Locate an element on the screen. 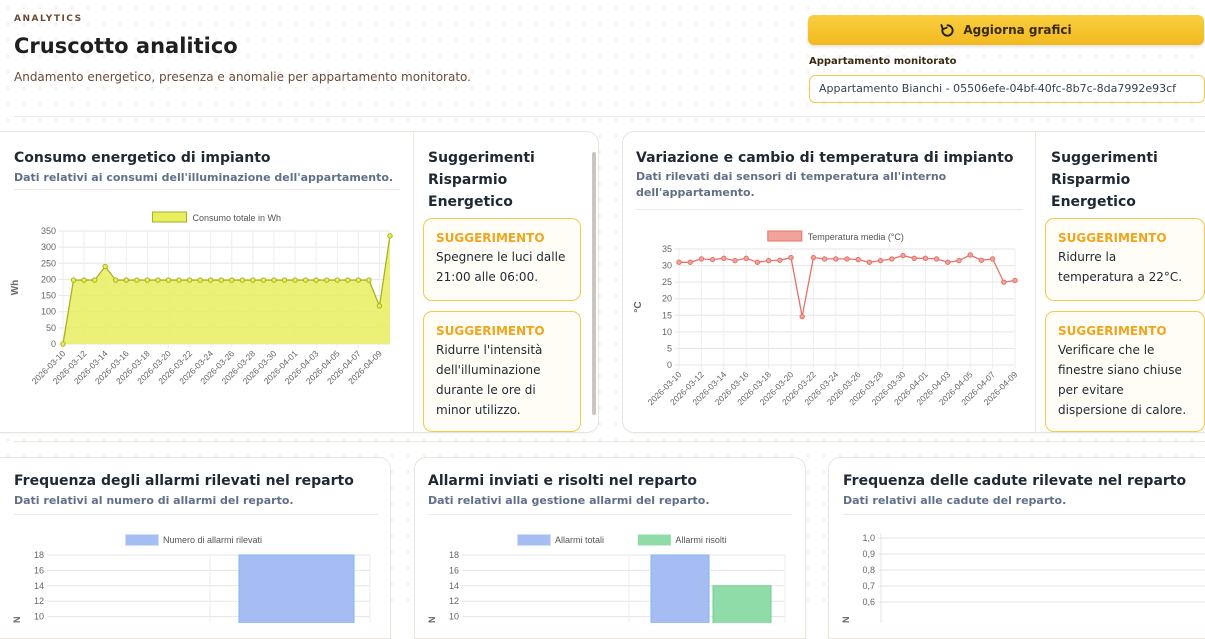  y-tick-label: 16 is located at coordinates (39, 570).